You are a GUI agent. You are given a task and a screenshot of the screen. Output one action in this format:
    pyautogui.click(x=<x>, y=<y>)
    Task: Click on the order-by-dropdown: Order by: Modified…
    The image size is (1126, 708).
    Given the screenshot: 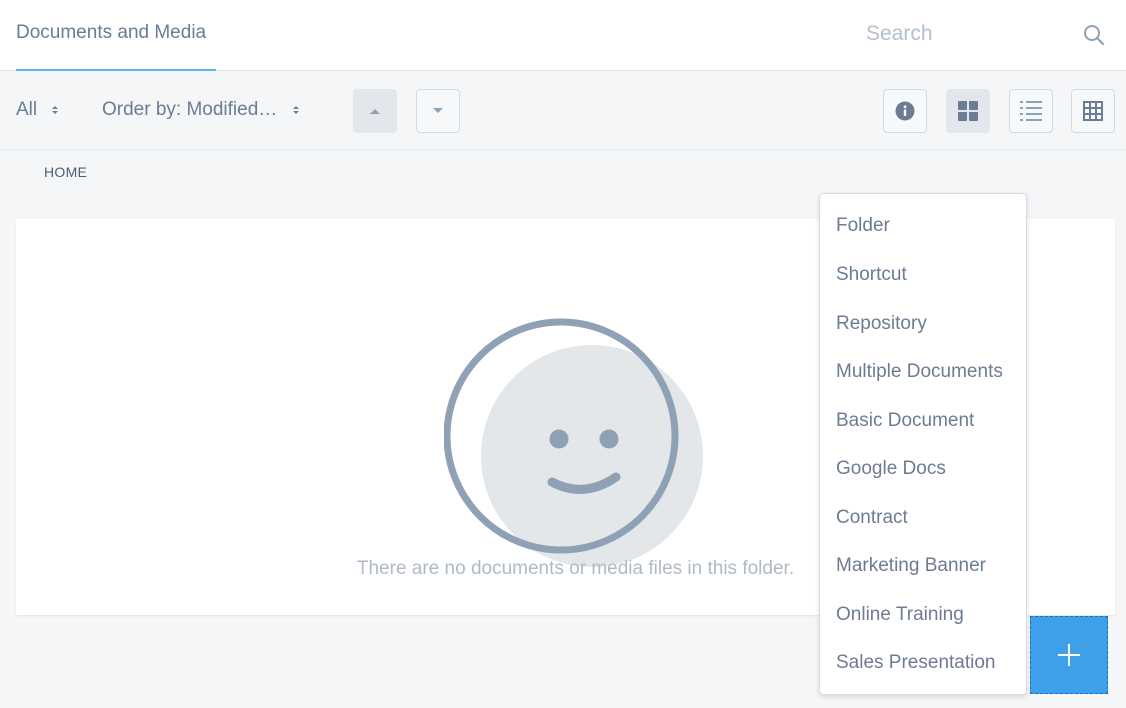 What is the action you would take?
    pyautogui.click(x=201, y=110)
    